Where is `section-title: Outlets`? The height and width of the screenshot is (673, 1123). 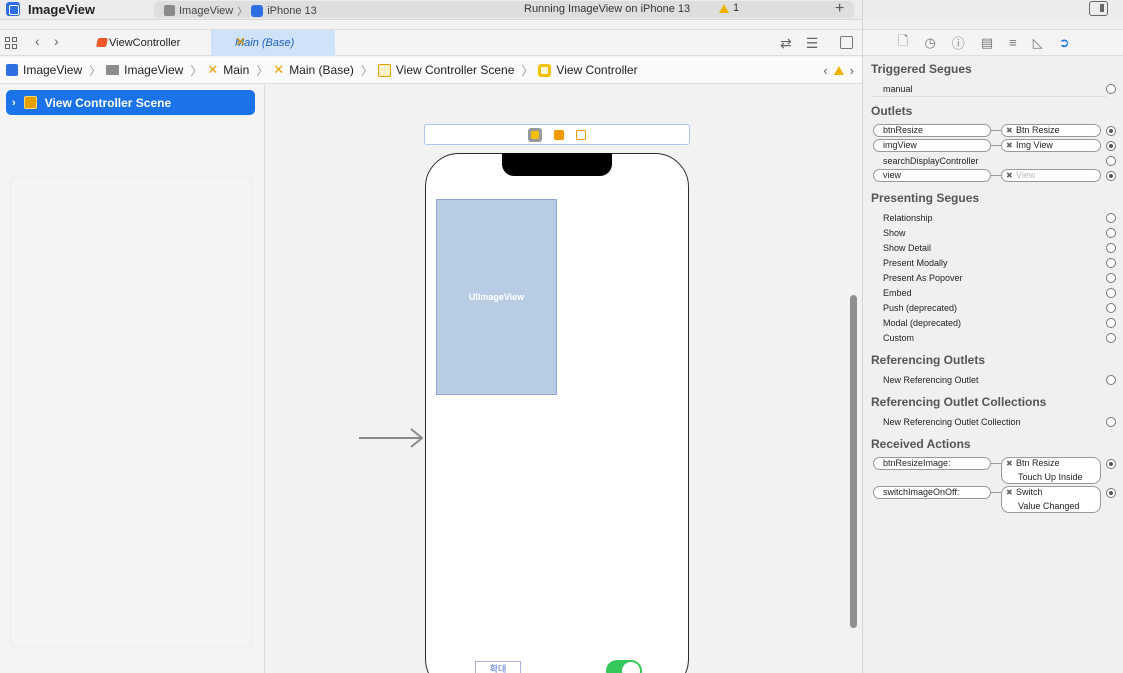 section-title: Outlets is located at coordinates (892, 111).